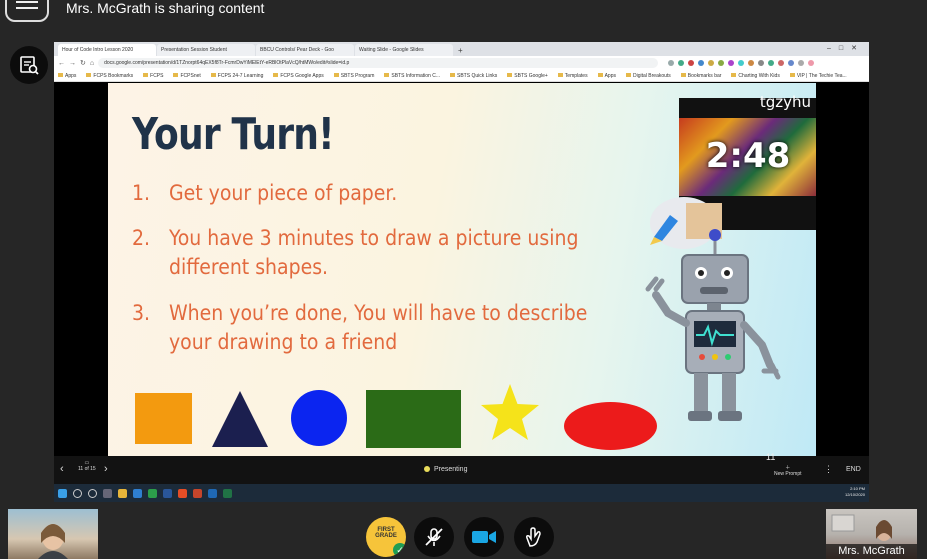 The width and height of the screenshot is (927, 559). I want to click on edge-icon, so click(137, 493).